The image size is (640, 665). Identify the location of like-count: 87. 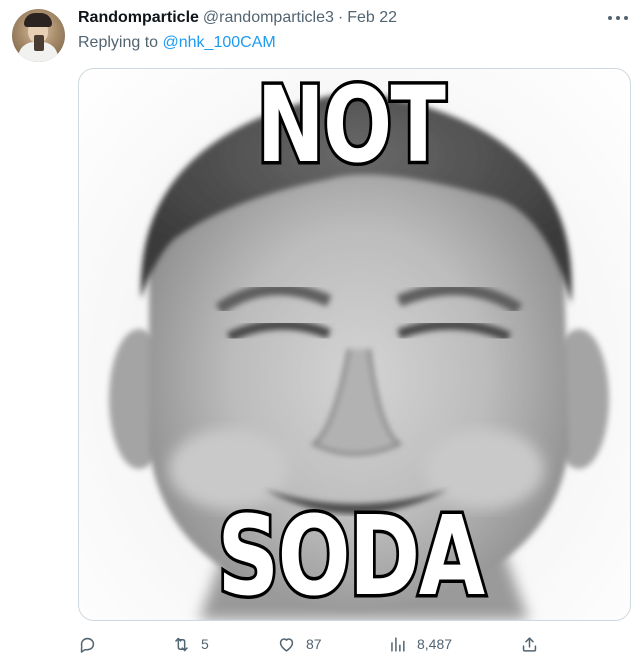
(314, 644).